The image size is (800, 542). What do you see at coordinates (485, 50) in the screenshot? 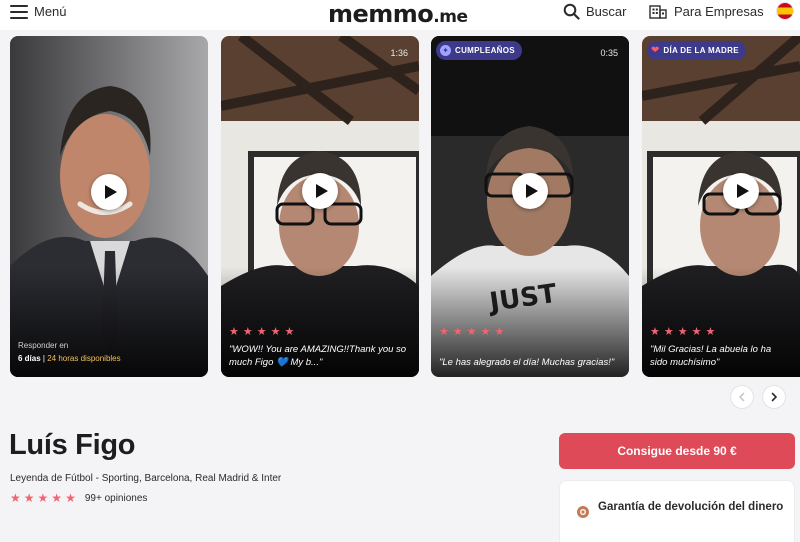
I see `occasion-tag-label: CUMPLEAÑOS` at bounding box center [485, 50].